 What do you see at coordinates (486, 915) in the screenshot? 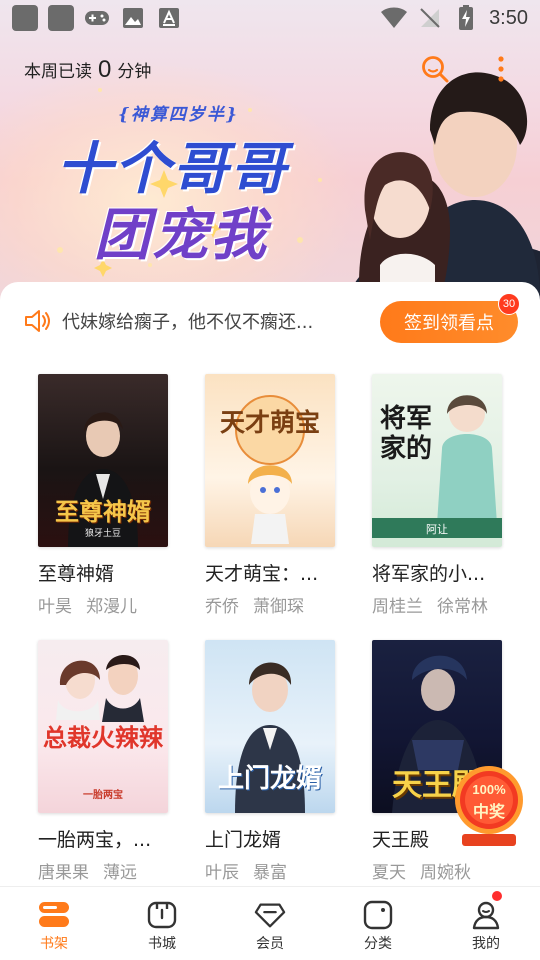
I see `profile-icon` at bounding box center [486, 915].